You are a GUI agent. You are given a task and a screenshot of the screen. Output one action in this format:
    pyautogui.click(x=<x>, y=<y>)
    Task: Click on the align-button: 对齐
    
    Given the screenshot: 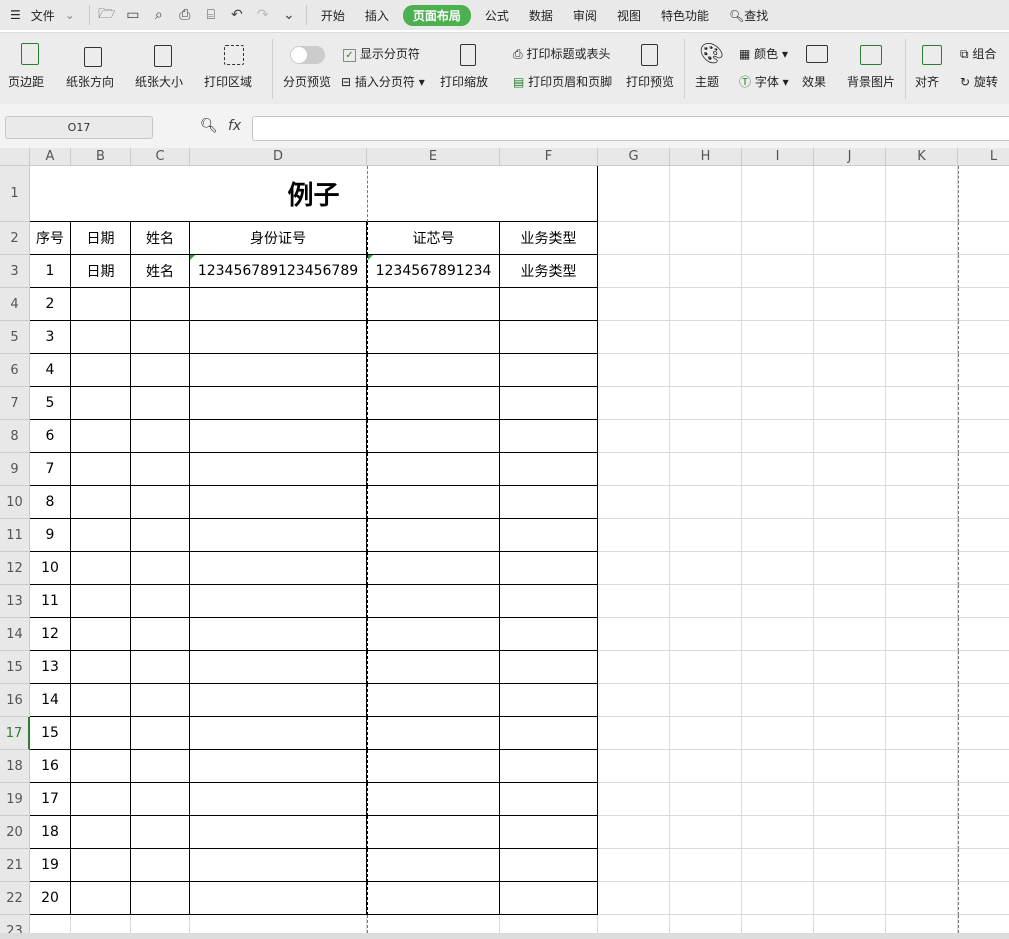 What is the action you would take?
    pyautogui.click(x=927, y=81)
    